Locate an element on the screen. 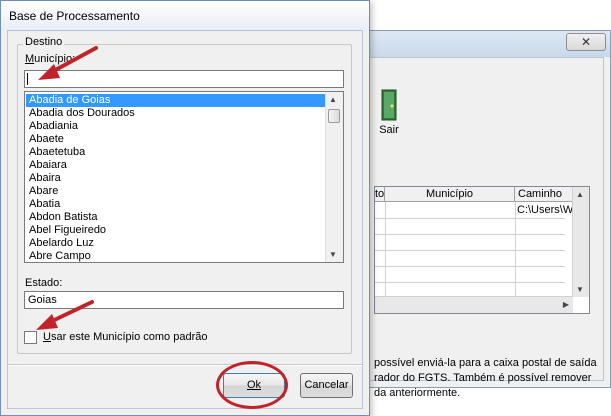  municipio-list-item: Abaira is located at coordinates (177, 178).